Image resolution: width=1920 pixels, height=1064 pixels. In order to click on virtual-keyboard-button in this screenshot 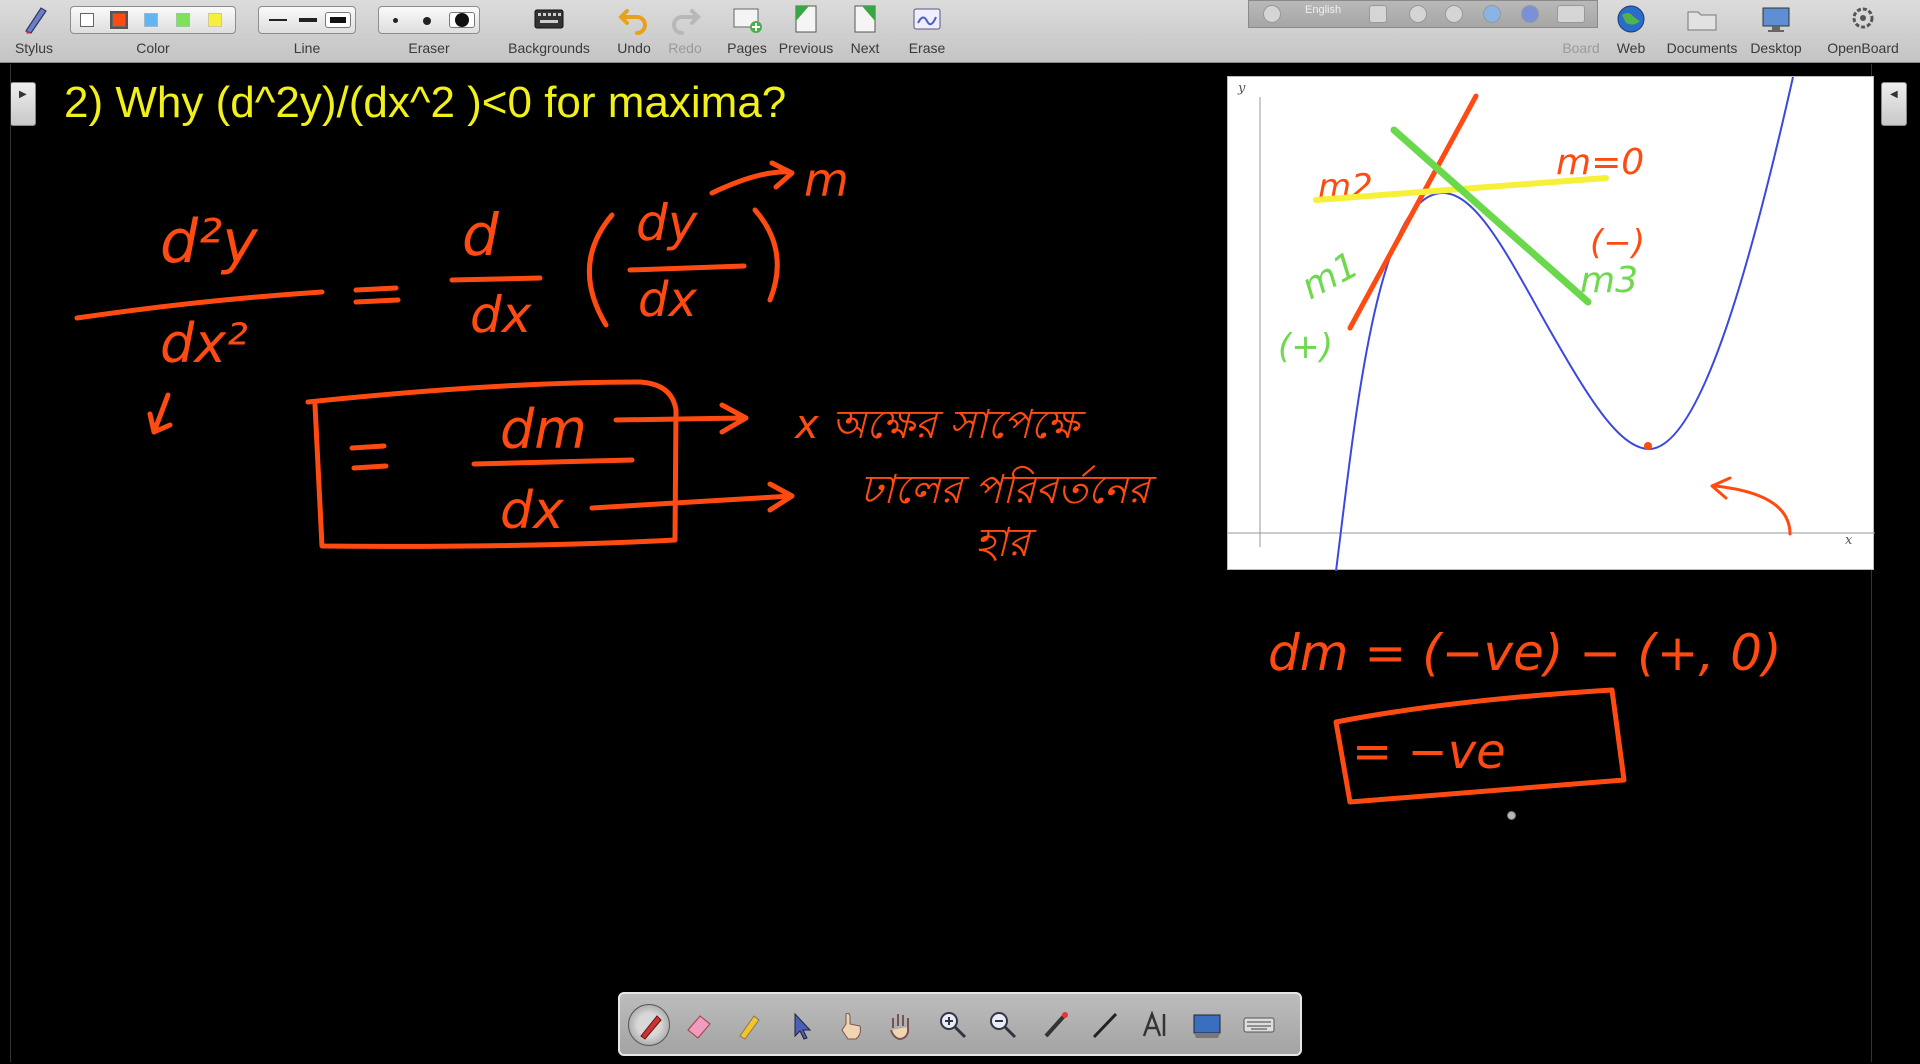, I will do `click(1259, 1025)`.